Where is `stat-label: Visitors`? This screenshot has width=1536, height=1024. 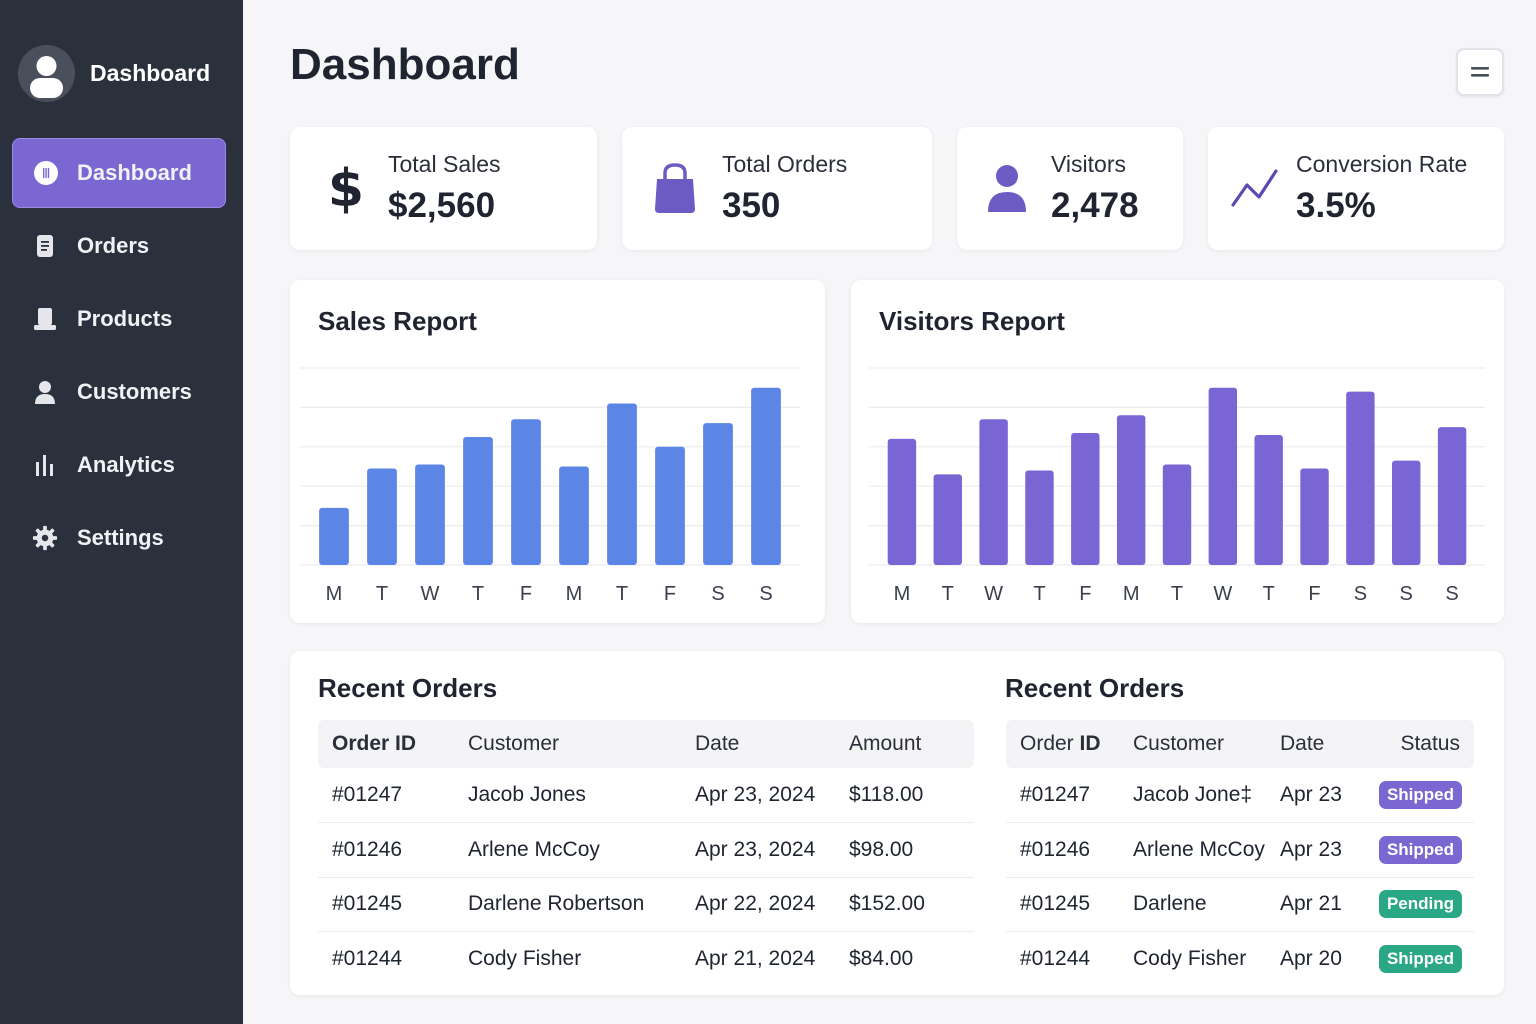
stat-label: Visitors is located at coordinates (1088, 164).